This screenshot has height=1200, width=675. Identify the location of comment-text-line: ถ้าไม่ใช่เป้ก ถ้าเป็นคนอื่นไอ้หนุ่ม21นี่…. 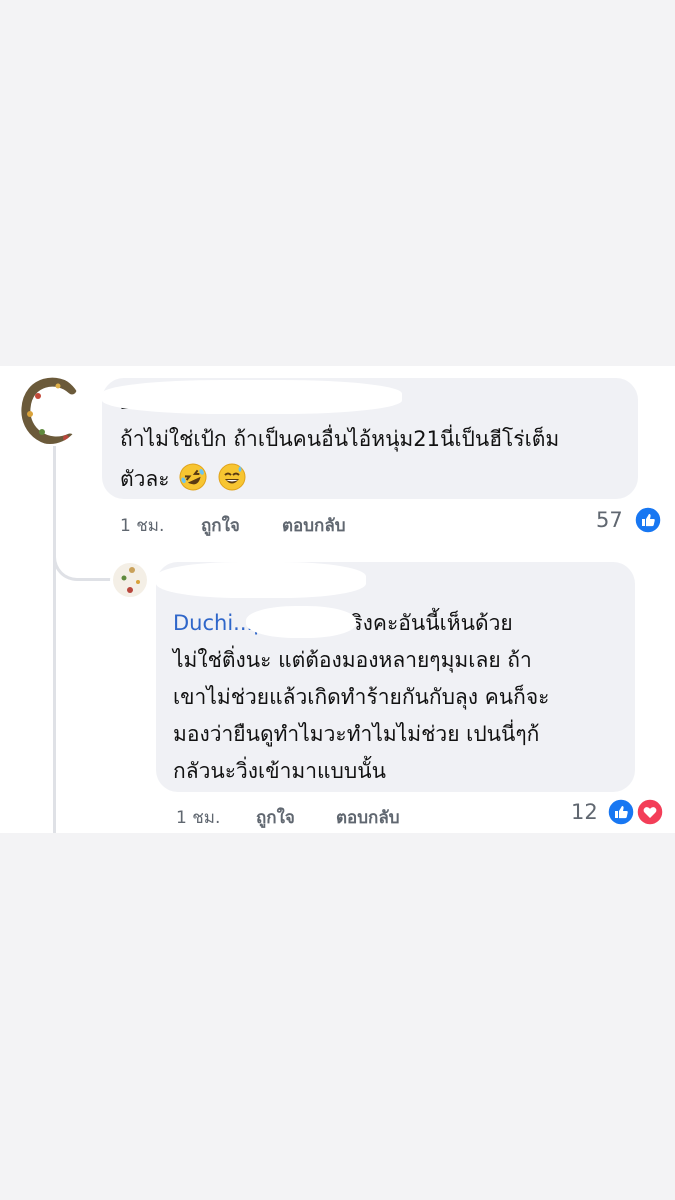
(340, 439).